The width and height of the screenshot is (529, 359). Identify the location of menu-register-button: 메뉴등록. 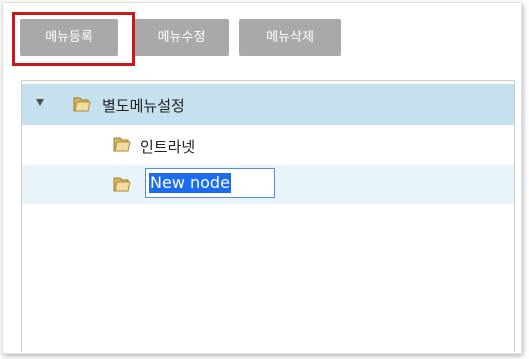
(69, 37).